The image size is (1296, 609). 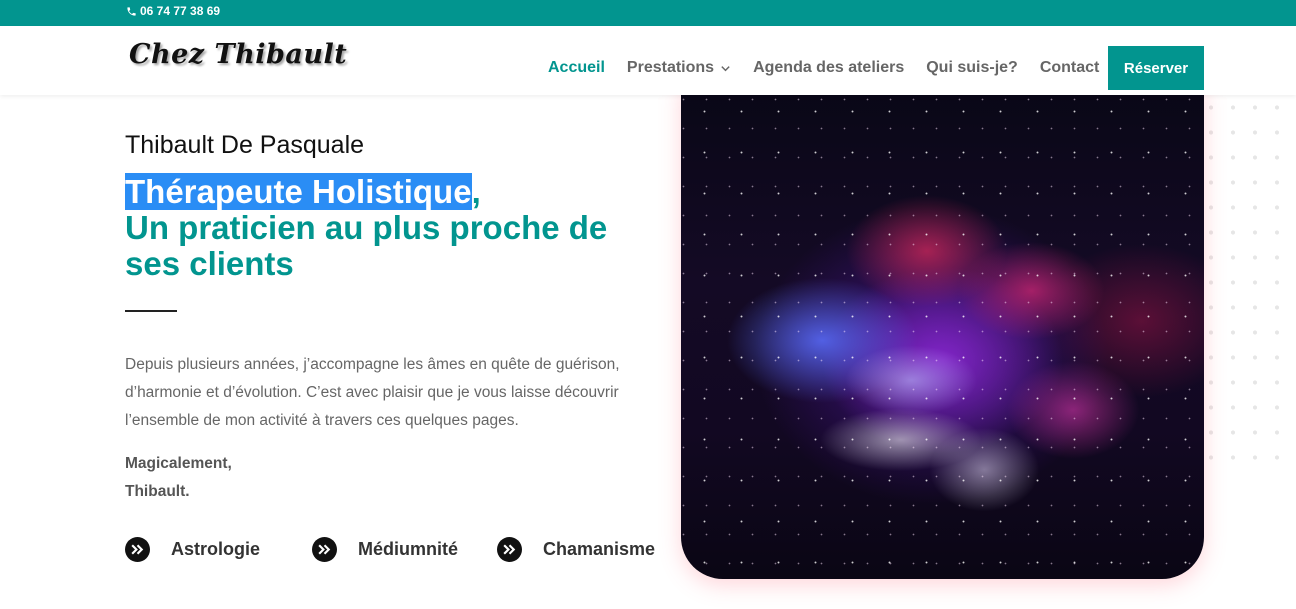 What do you see at coordinates (408, 549) in the screenshot?
I see `service-label: Médiumnité` at bounding box center [408, 549].